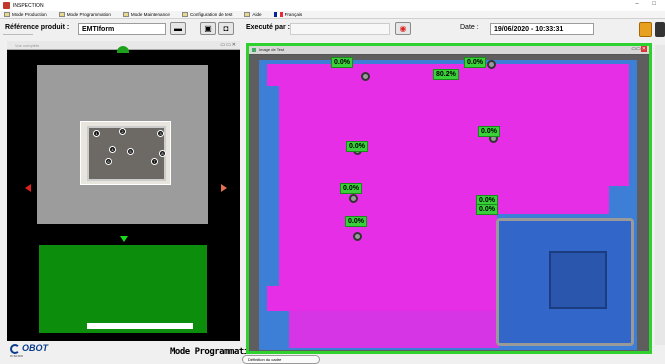 This screenshot has width=665, height=364. I want to click on marker: 8, so click(162, 153).